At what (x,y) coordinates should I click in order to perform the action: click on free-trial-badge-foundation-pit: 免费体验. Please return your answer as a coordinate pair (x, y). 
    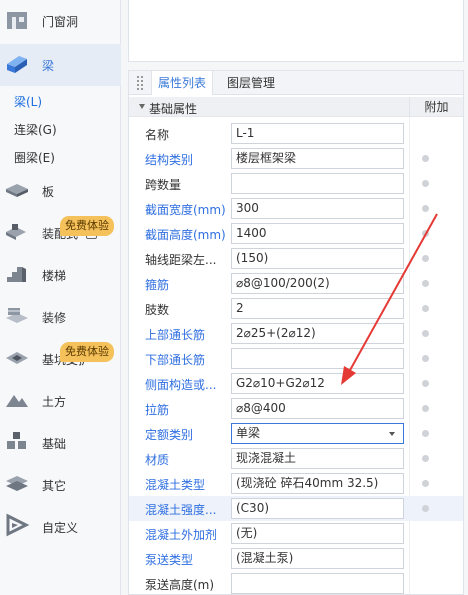
    Looking at the image, I should click on (87, 352).